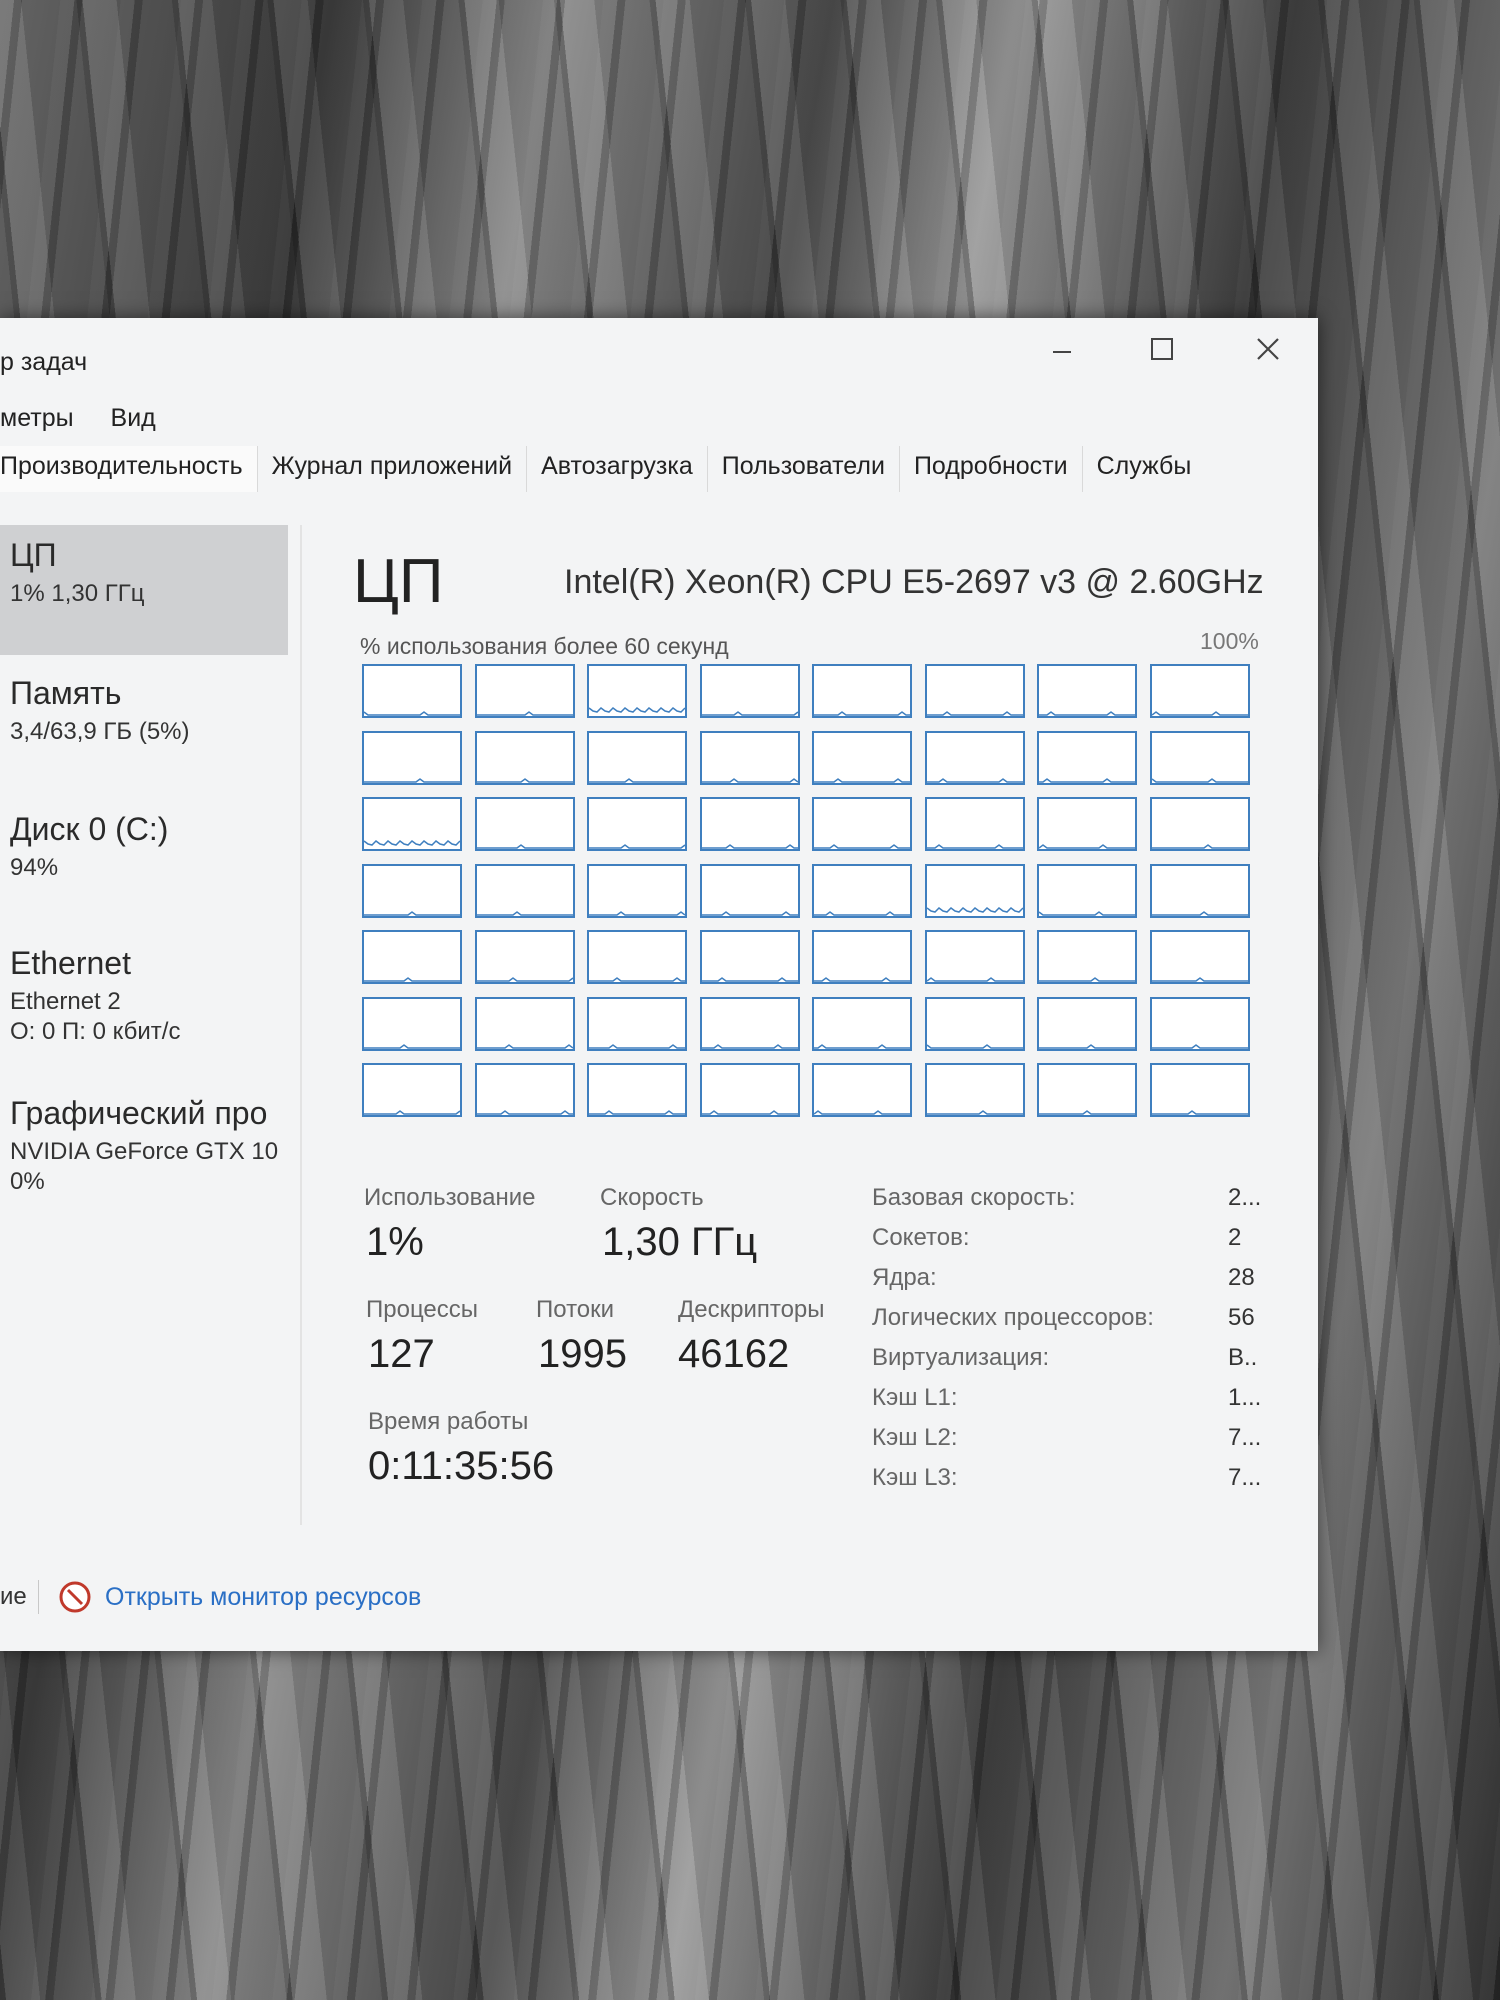 The height and width of the screenshot is (2000, 1500). I want to click on page-title: ЦП, so click(398, 581).